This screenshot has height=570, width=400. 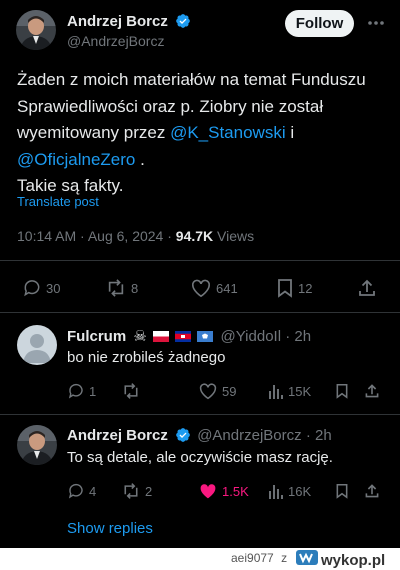 I want to click on views-label: Views, so click(x=236, y=236).